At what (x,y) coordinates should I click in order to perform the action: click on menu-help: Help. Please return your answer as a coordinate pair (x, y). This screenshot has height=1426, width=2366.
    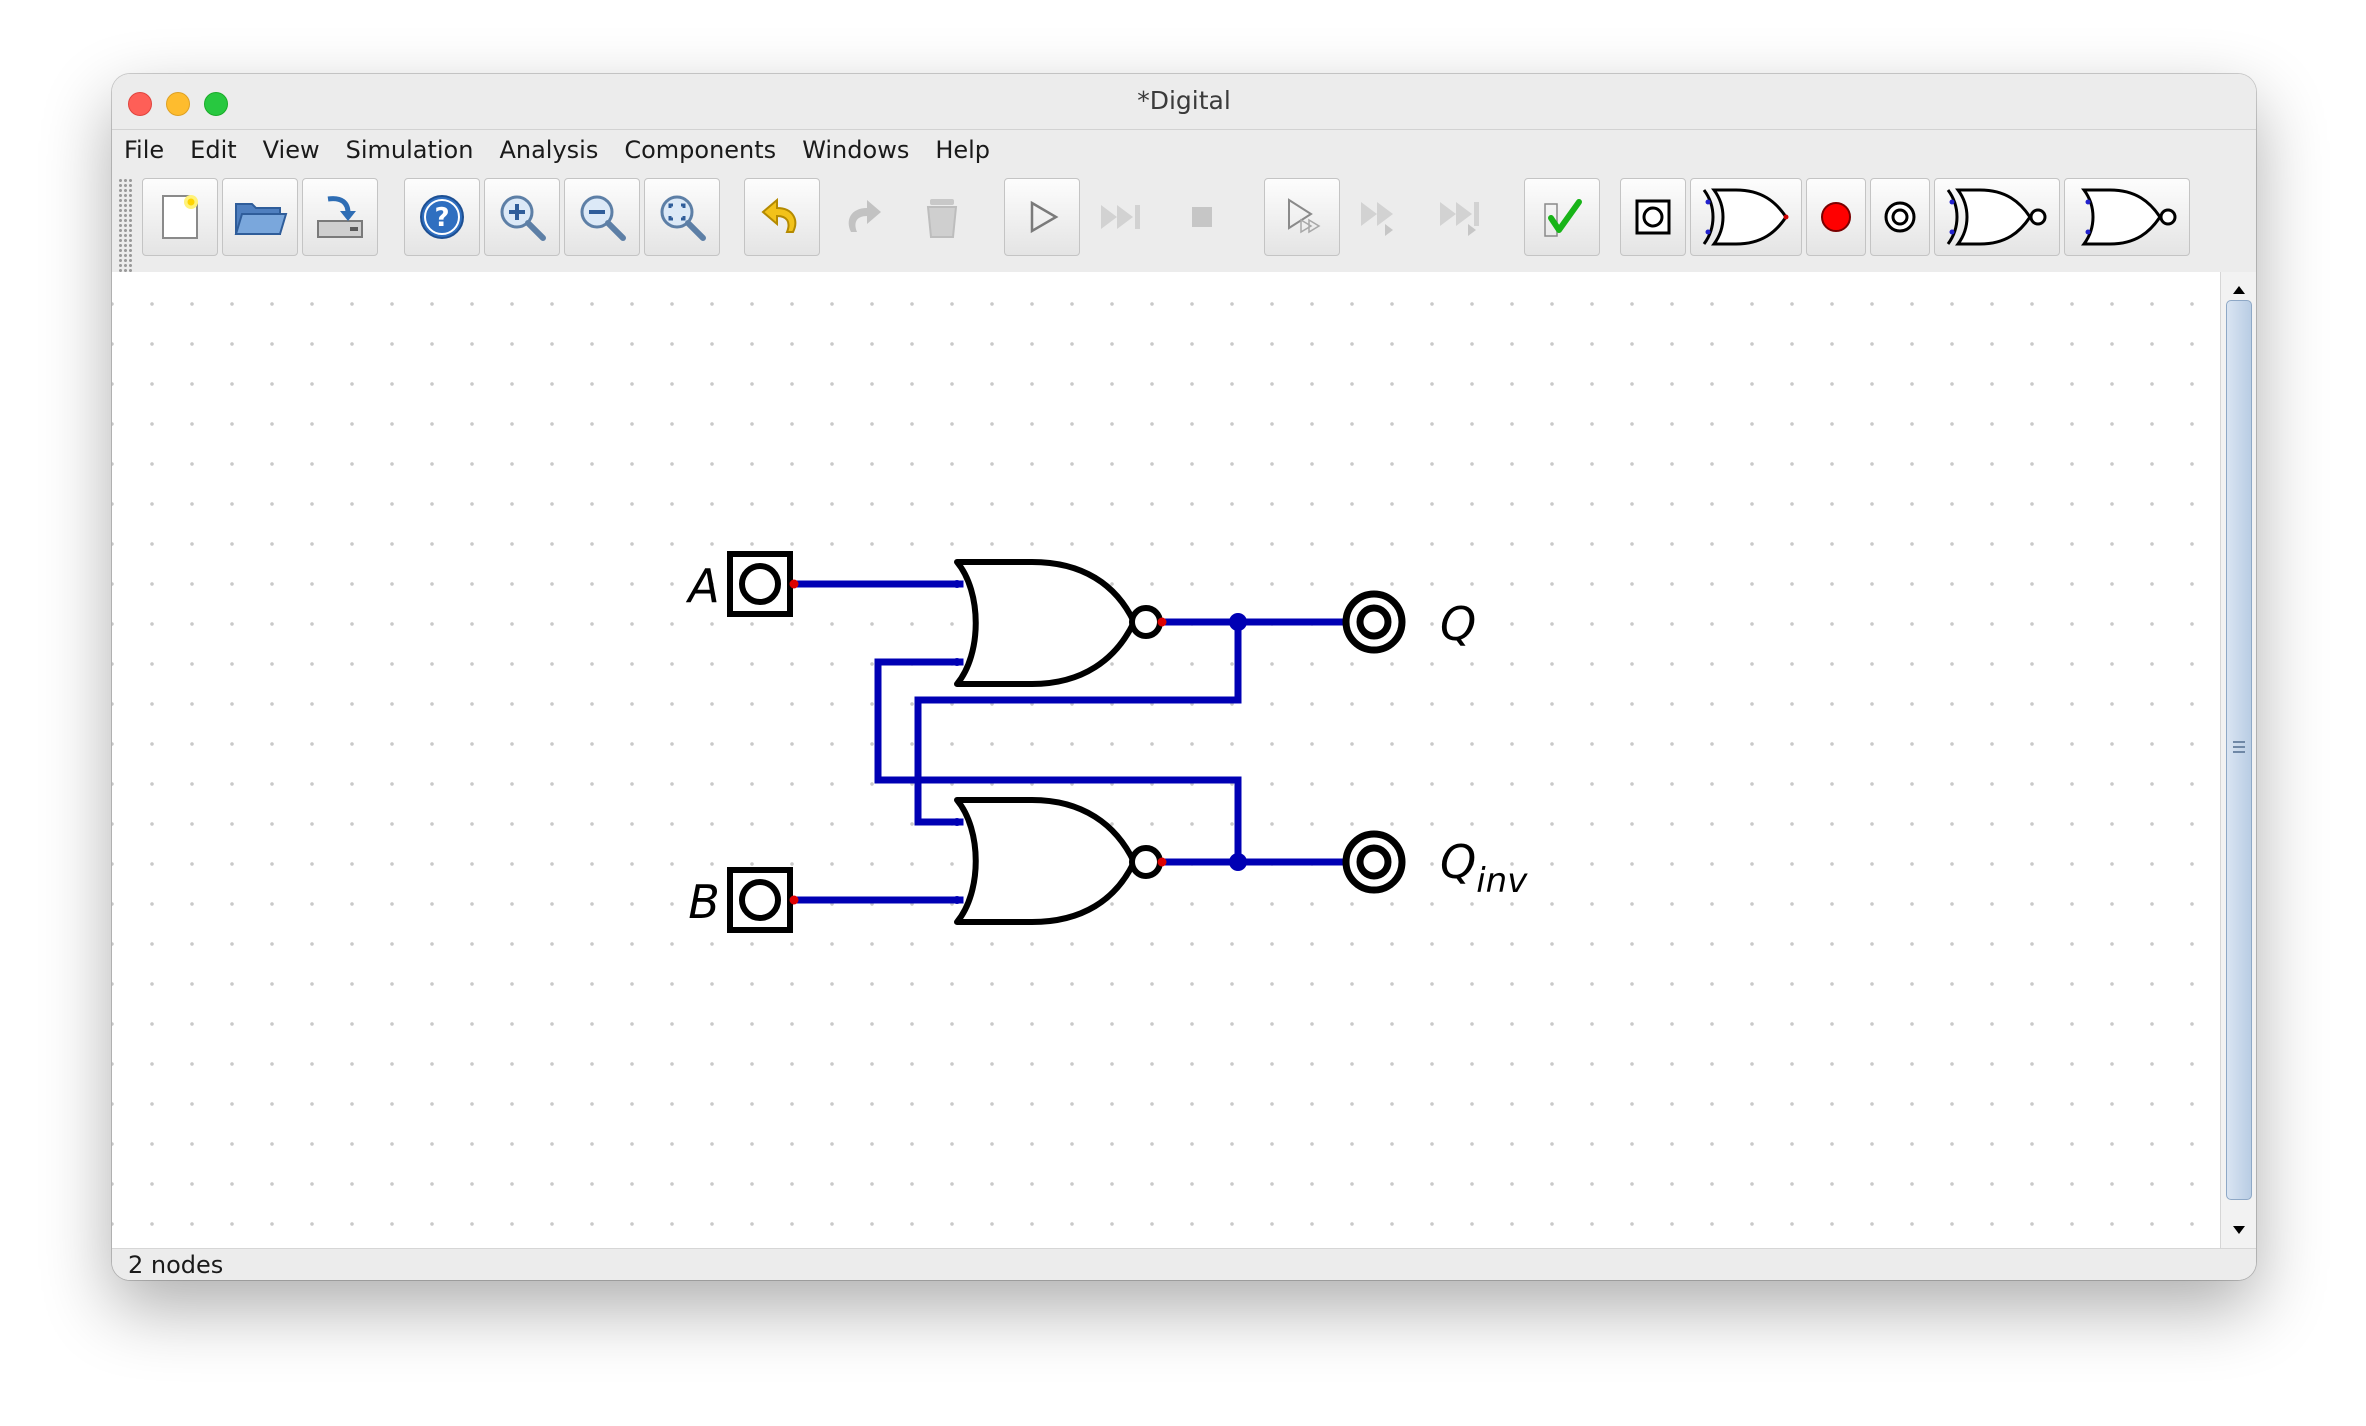
    Looking at the image, I should click on (962, 150).